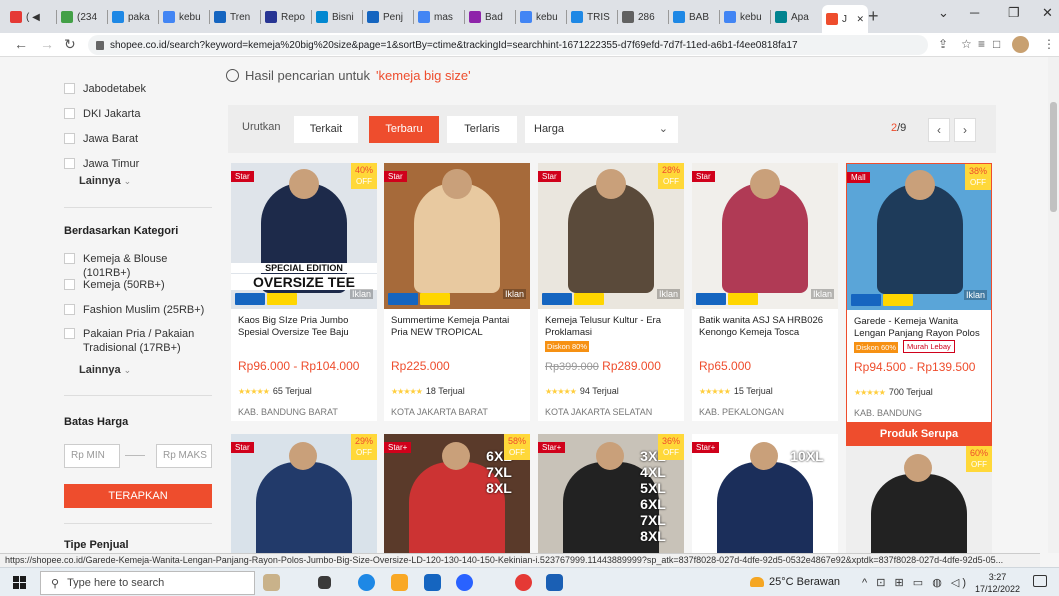 The image size is (1059, 596). What do you see at coordinates (482, 129) in the screenshot?
I see `sort-bestselling-button: Terlaris` at bounding box center [482, 129].